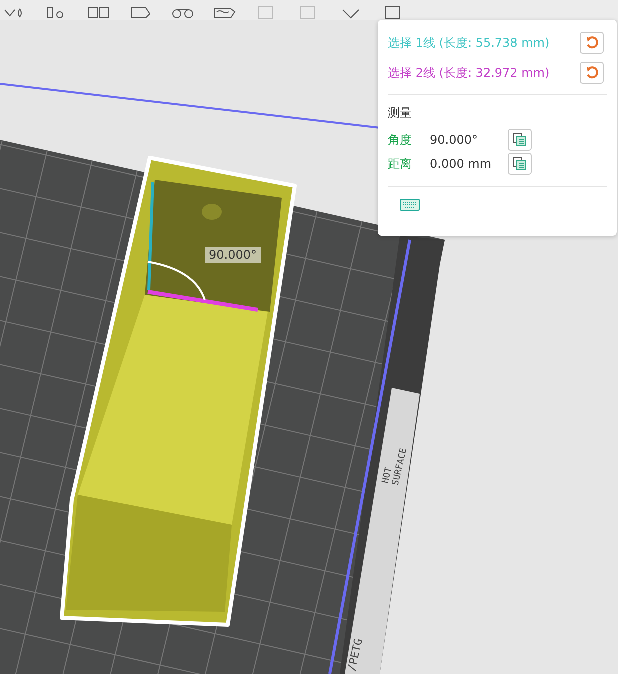 This screenshot has height=674, width=618. What do you see at coordinates (454, 140) in the screenshot?
I see `measure-value: 90.000°` at bounding box center [454, 140].